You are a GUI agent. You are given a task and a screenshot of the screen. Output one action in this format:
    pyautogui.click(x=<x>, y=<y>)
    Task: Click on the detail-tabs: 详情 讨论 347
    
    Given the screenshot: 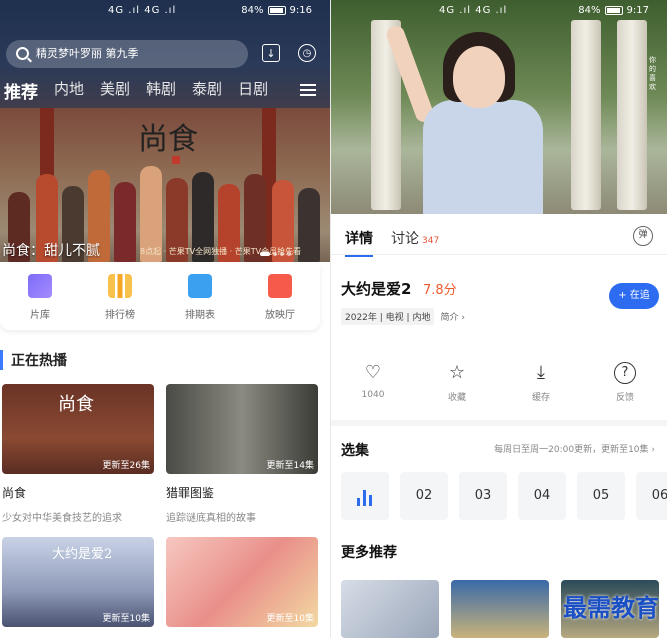 What is the action you would take?
    pyautogui.click(x=392, y=242)
    